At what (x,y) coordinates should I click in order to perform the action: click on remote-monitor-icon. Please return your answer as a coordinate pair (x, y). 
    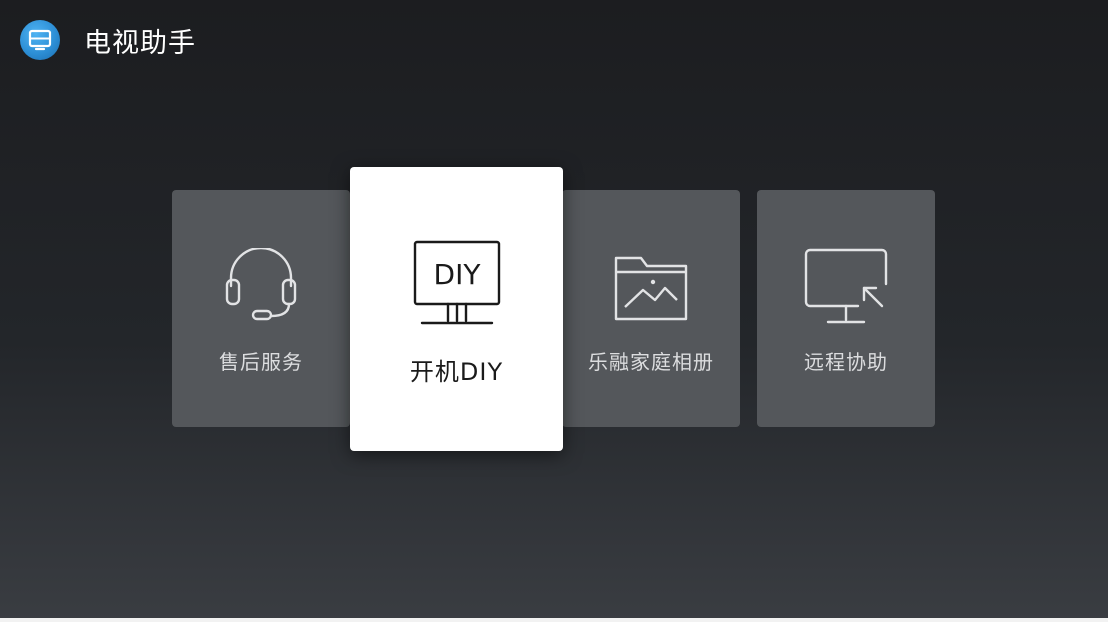
    Looking at the image, I should click on (846, 289).